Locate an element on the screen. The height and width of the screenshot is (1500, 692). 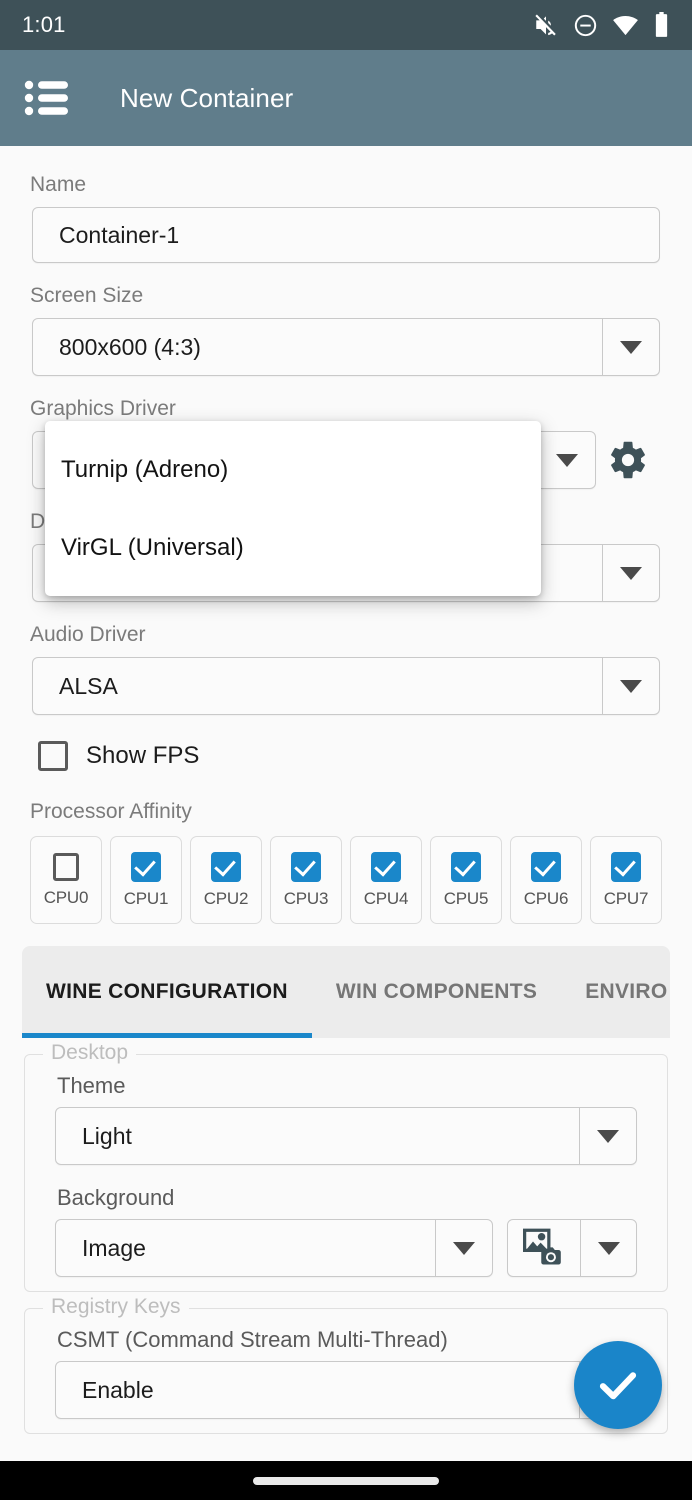
name-input: Container-1 is located at coordinates (346, 235).